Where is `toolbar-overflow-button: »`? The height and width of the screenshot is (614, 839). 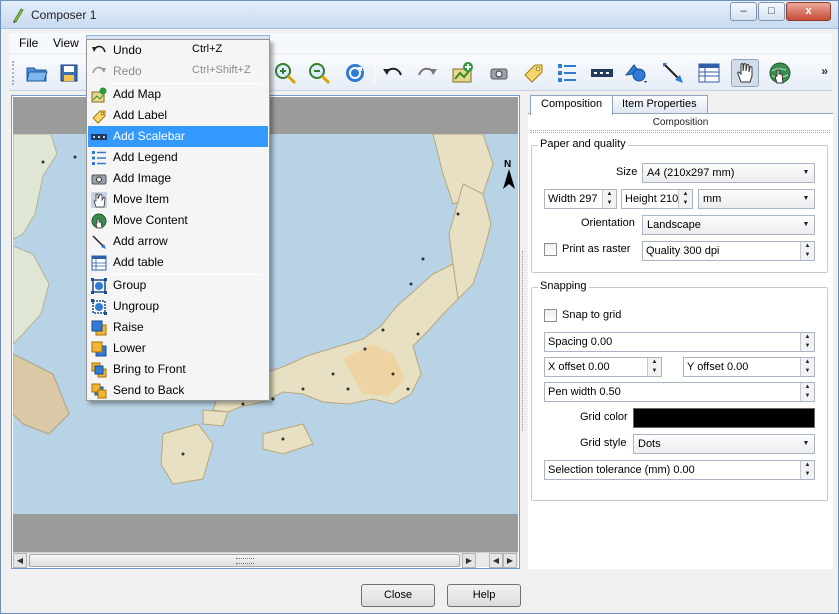 toolbar-overflow-button: » is located at coordinates (824, 71).